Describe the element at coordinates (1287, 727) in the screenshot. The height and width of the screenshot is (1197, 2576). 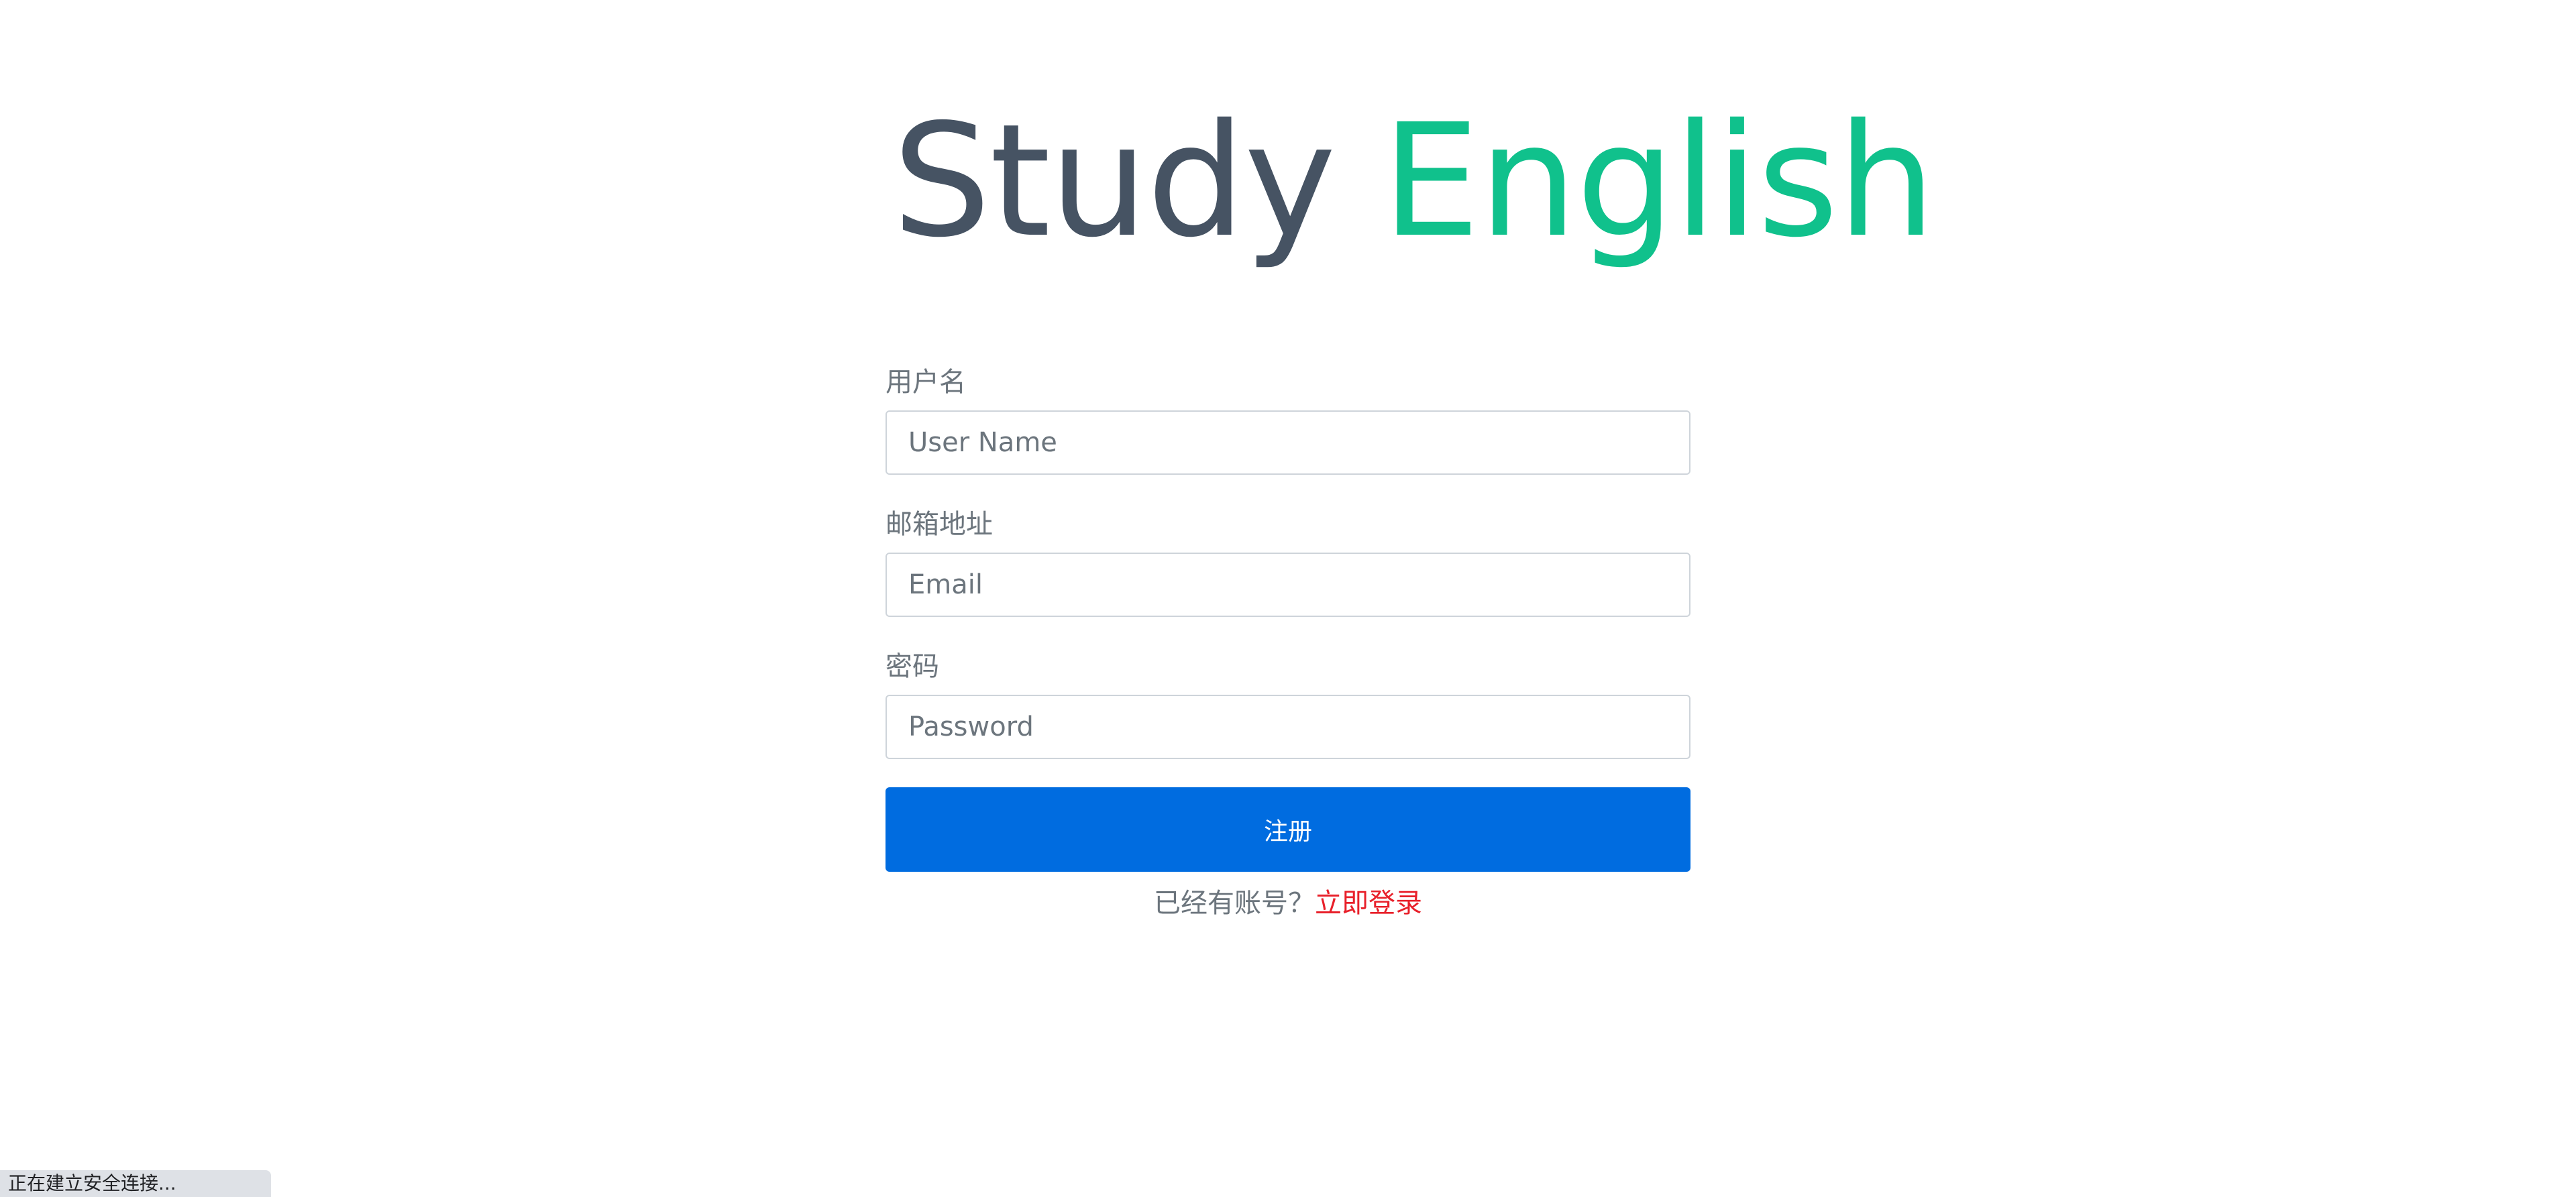
I see `password-input` at that location.